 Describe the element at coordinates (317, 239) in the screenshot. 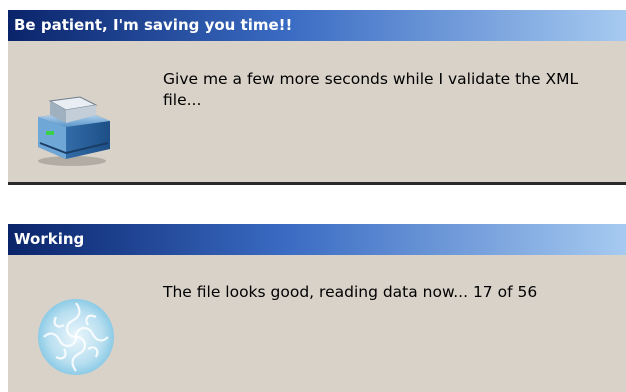

I see `dialog-title: Working` at that location.